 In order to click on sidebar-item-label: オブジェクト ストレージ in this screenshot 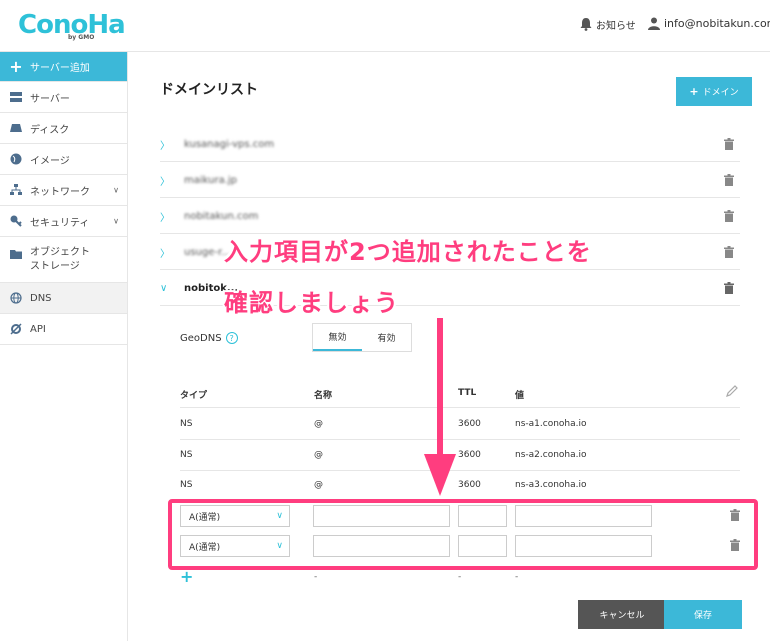, I will do `click(60, 260)`.